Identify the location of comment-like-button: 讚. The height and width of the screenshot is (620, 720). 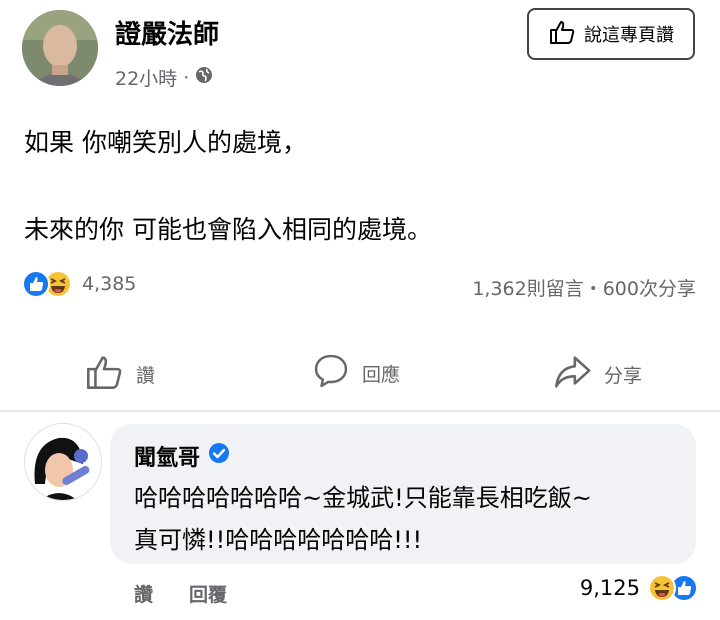
(143, 593).